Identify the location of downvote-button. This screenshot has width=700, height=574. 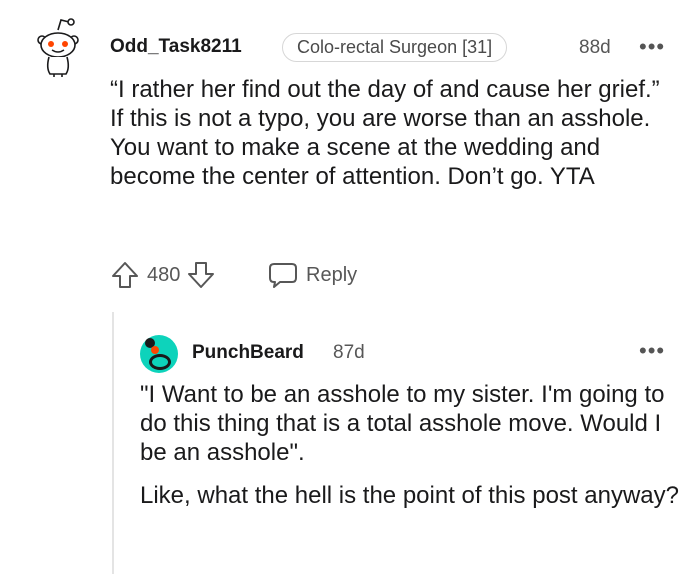
(201, 275).